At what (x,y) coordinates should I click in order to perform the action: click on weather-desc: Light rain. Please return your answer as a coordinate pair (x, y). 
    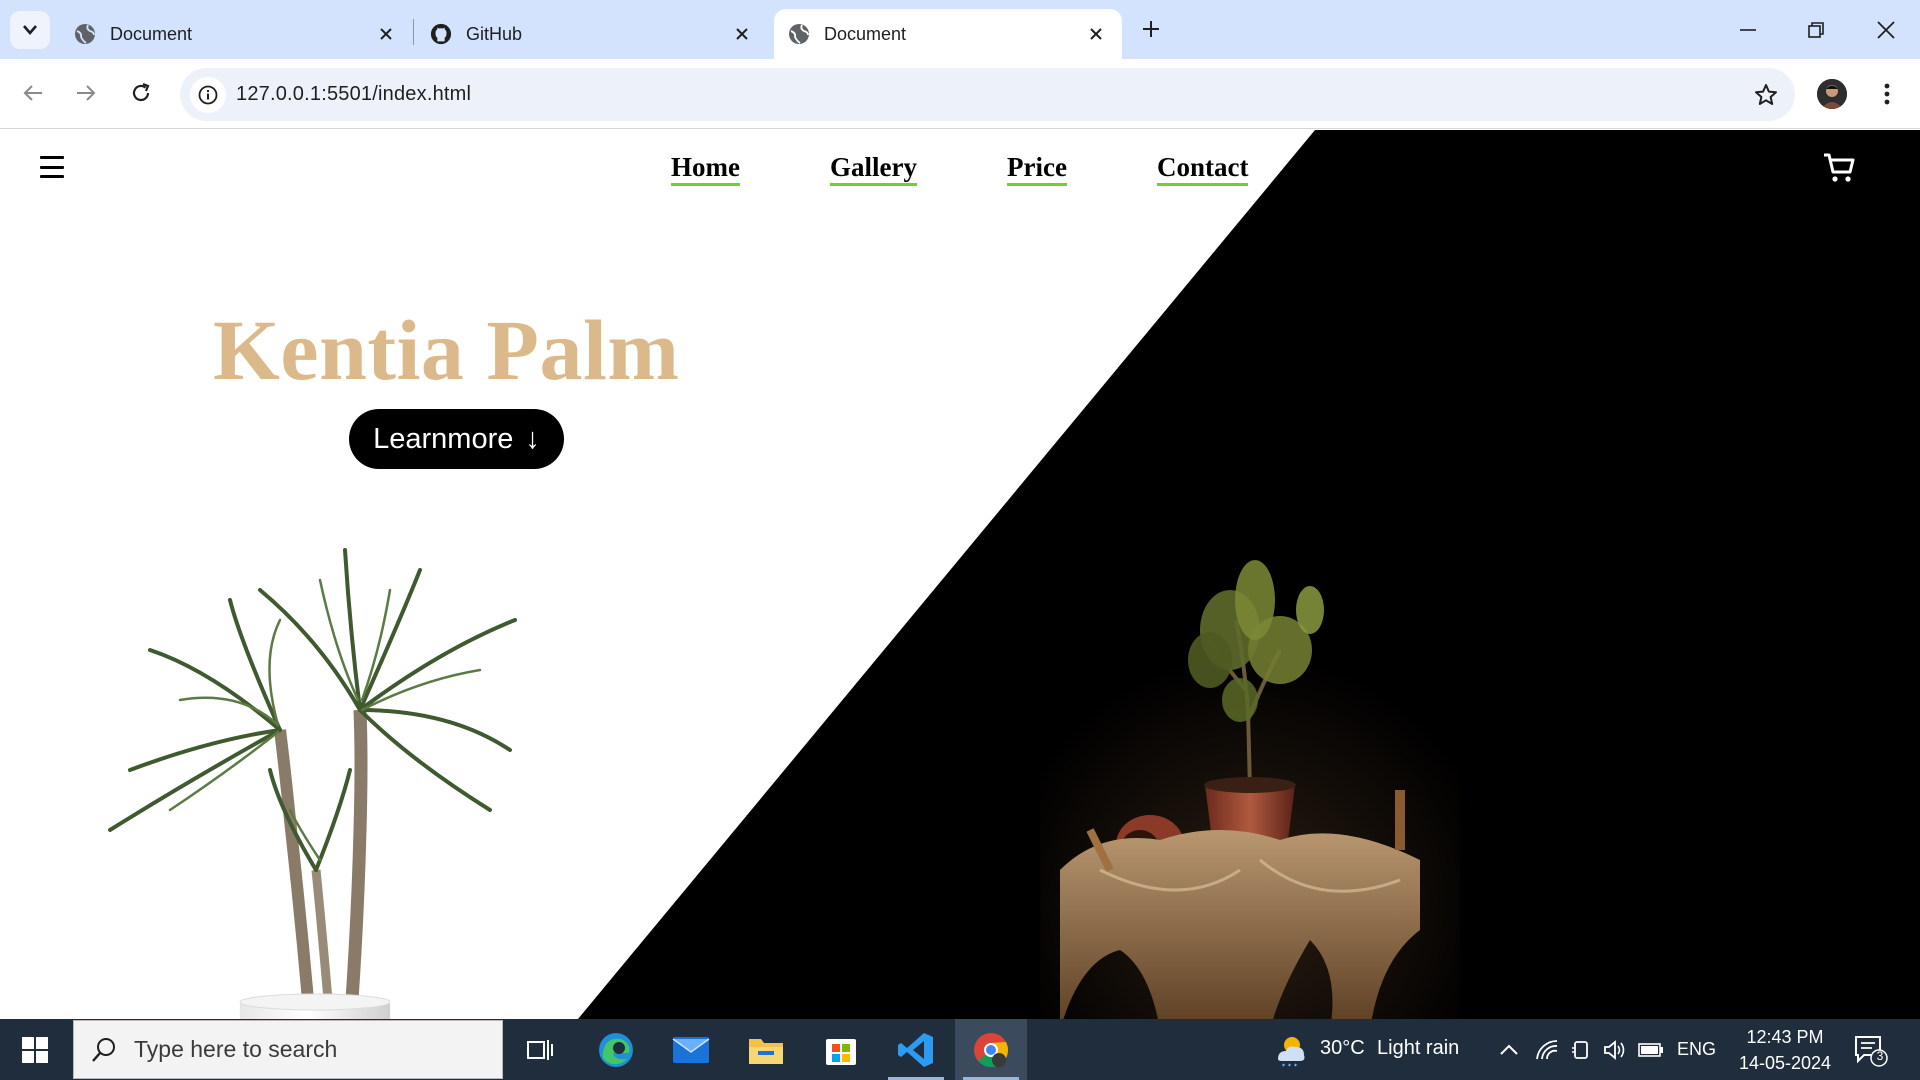
    Looking at the image, I should click on (1418, 1048).